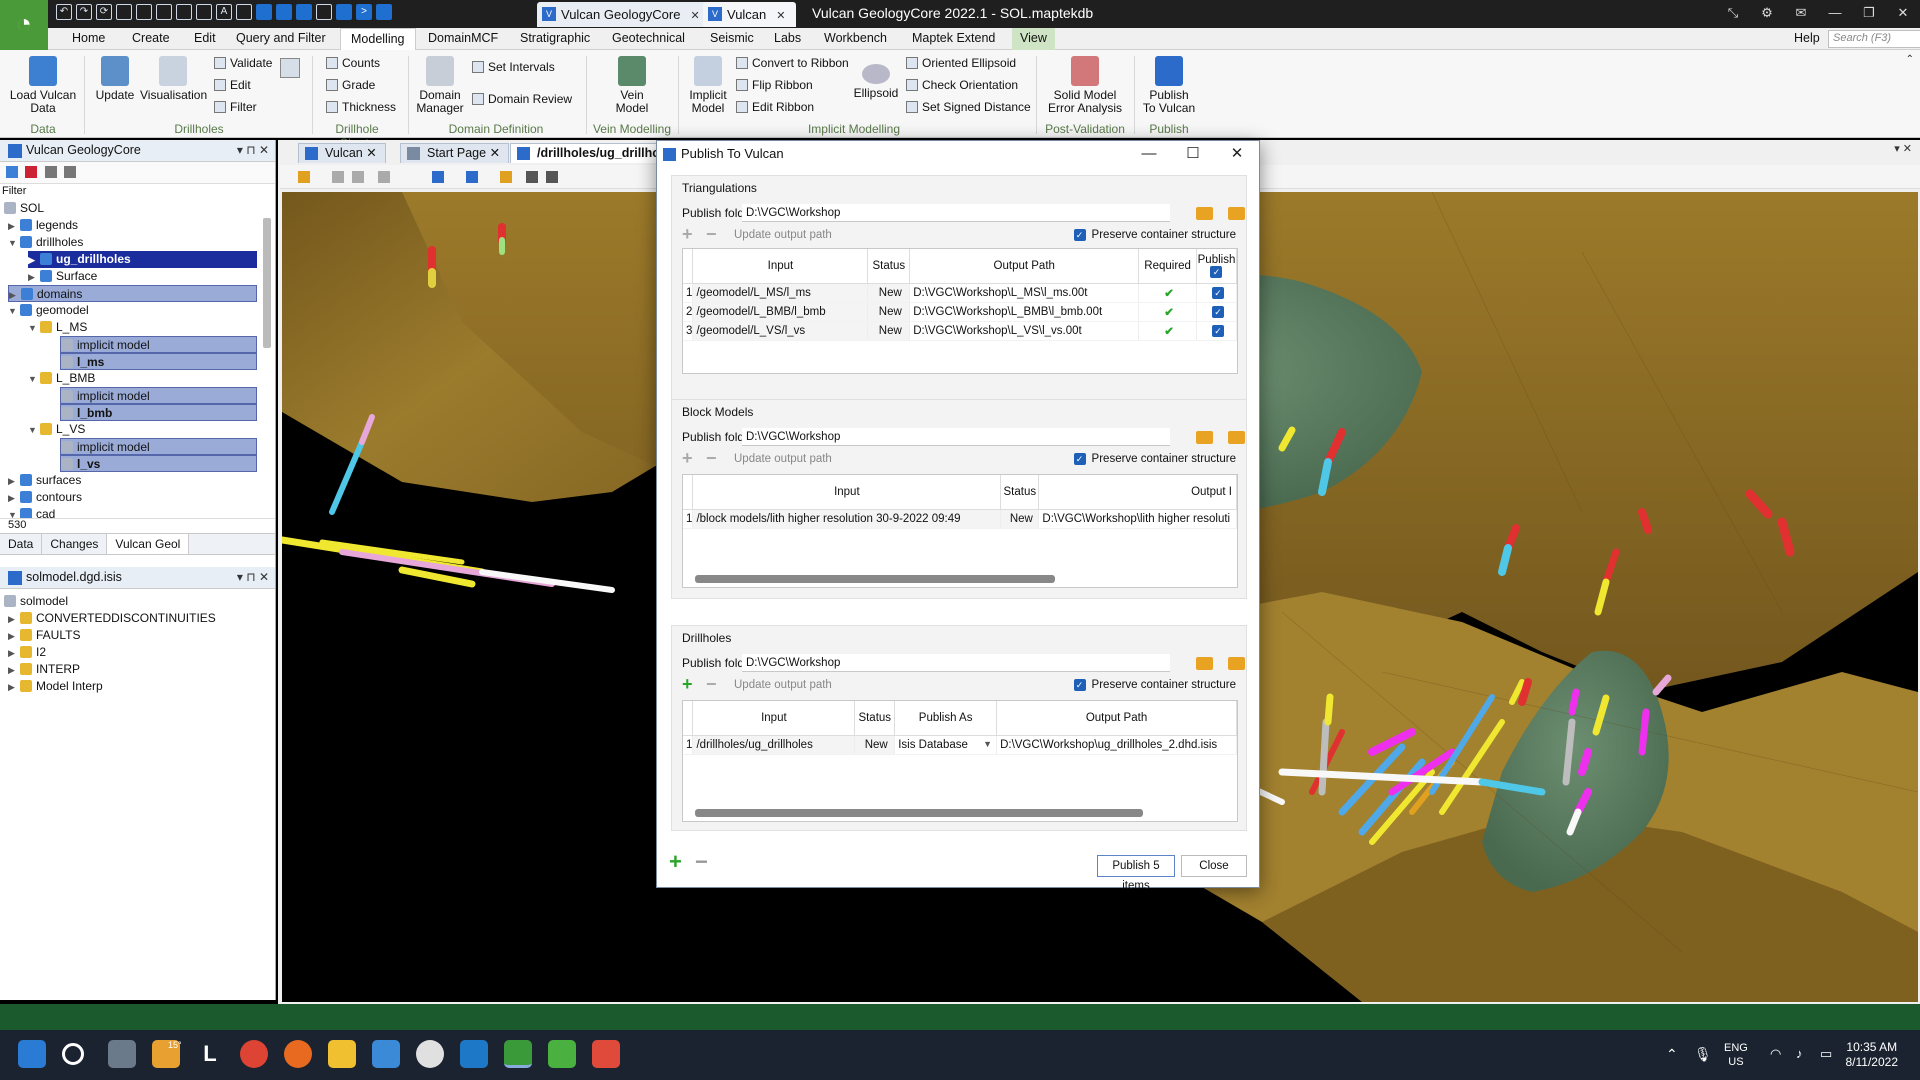 Image resolution: width=1920 pixels, height=1080 pixels. Describe the element at coordinates (344, 12) in the screenshot. I see `screen-icon` at that location.